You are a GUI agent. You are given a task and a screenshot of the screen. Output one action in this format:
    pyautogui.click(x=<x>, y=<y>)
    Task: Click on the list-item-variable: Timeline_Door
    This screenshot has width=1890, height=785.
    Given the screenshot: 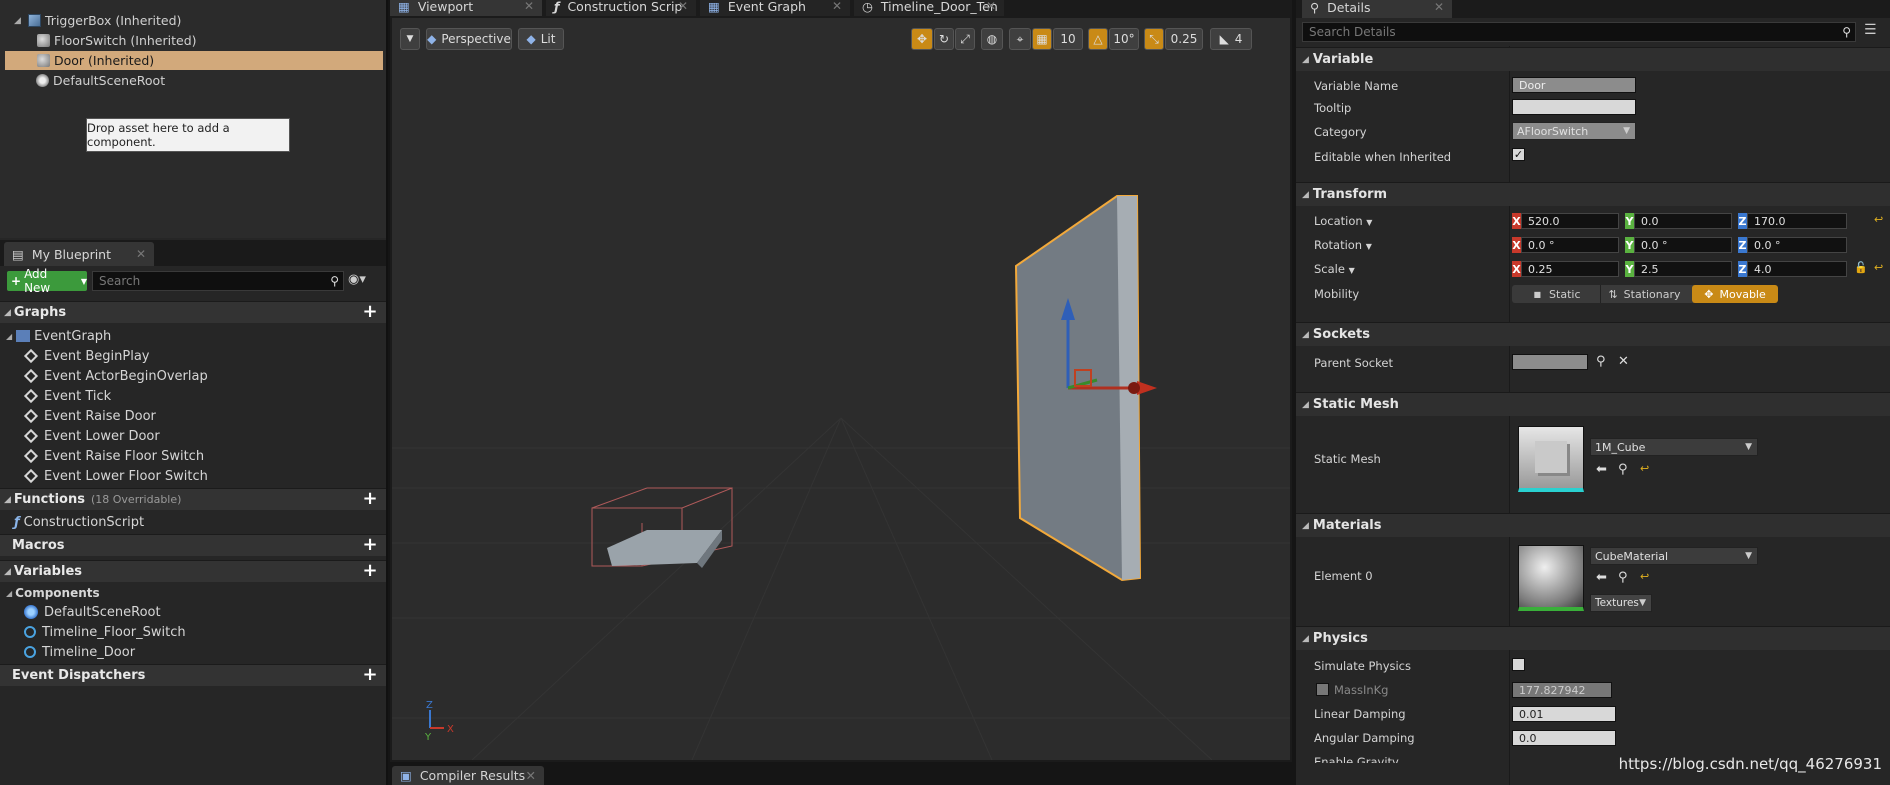 What is the action you would take?
    pyautogui.click(x=193, y=652)
    